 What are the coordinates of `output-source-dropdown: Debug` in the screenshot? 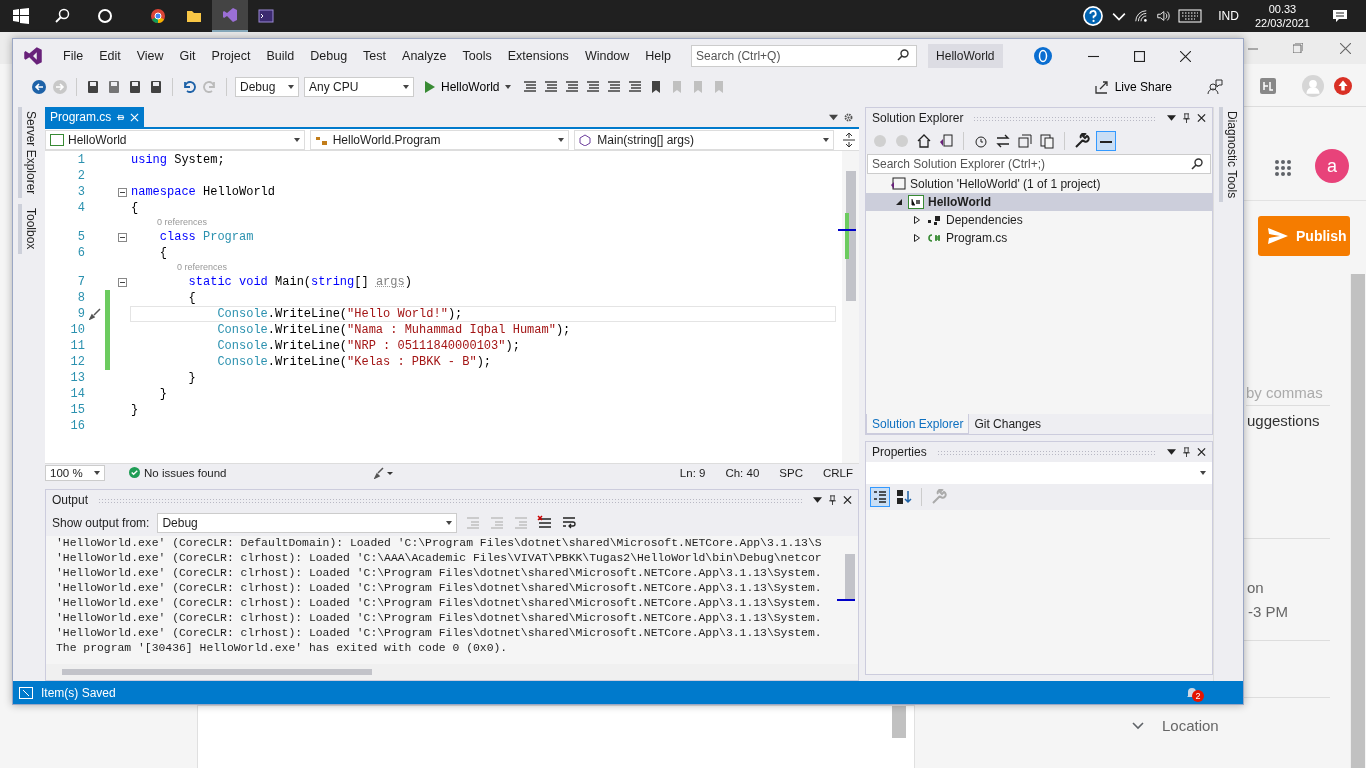 It's located at (307, 523).